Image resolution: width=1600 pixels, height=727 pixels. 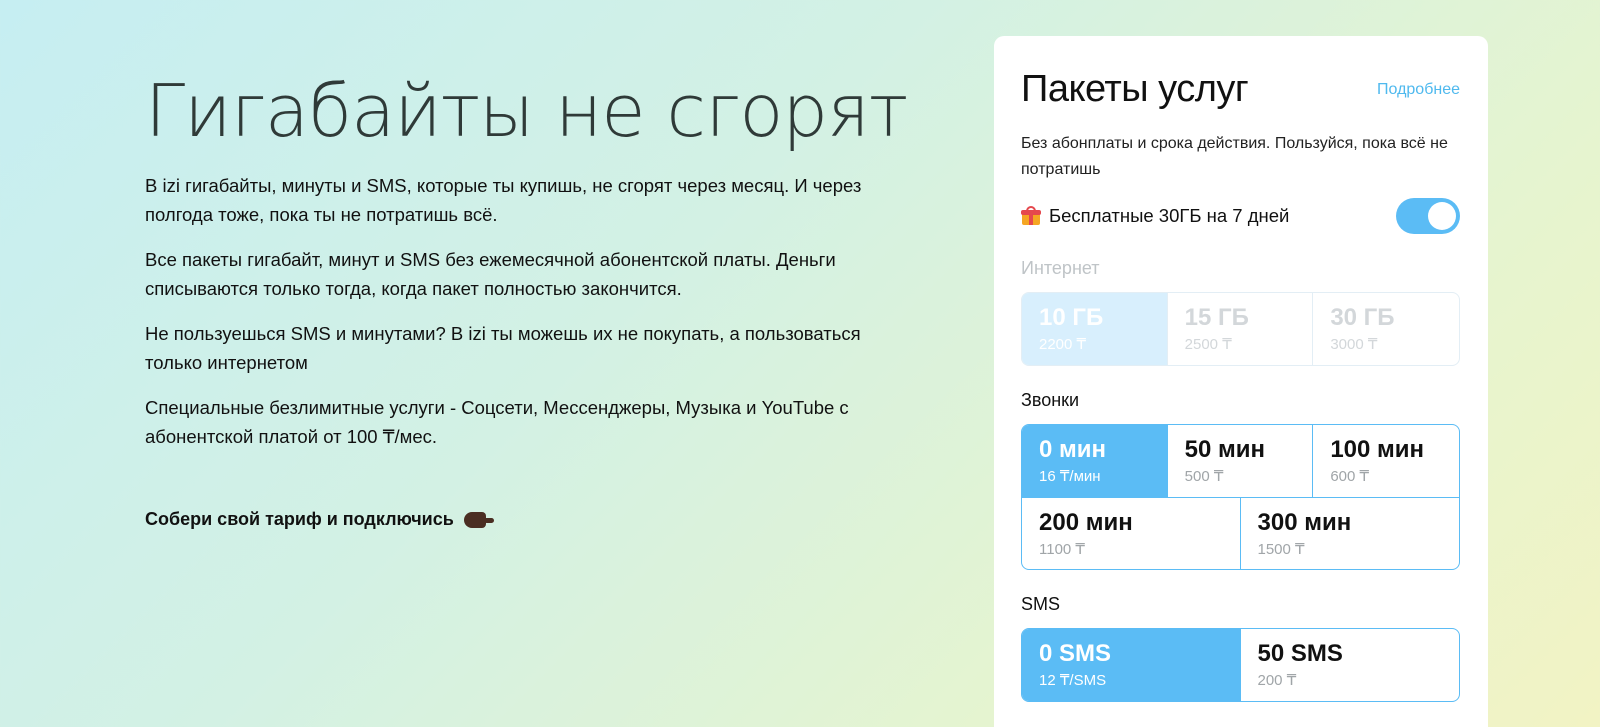 I want to click on calls-option-300: 300 мин 1500 ₸, so click(x=1349, y=533).